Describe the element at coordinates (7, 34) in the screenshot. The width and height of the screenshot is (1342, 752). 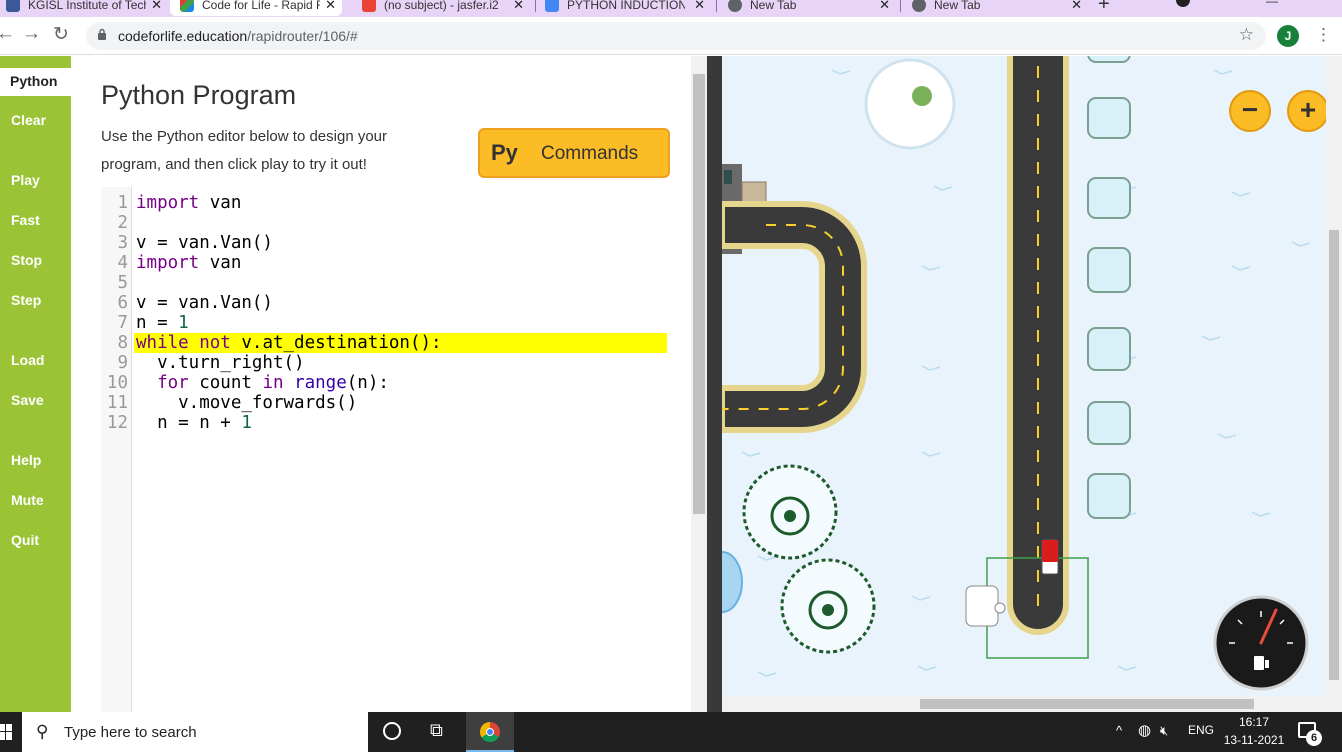
I see `back-arrow-icon: ←` at that location.